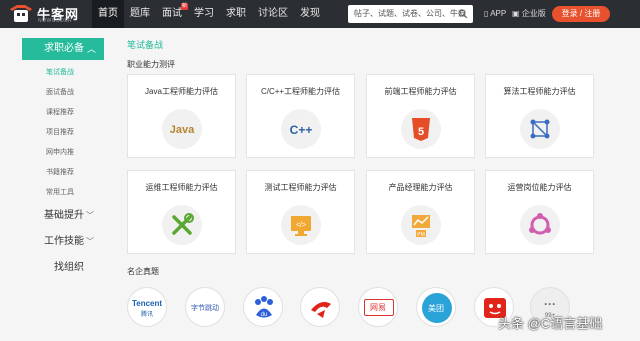 The height and width of the screenshot is (341, 640). Describe the element at coordinates (181, 187) in the screenshot. I see `card-title: 运维工程师能力评估` at that location.